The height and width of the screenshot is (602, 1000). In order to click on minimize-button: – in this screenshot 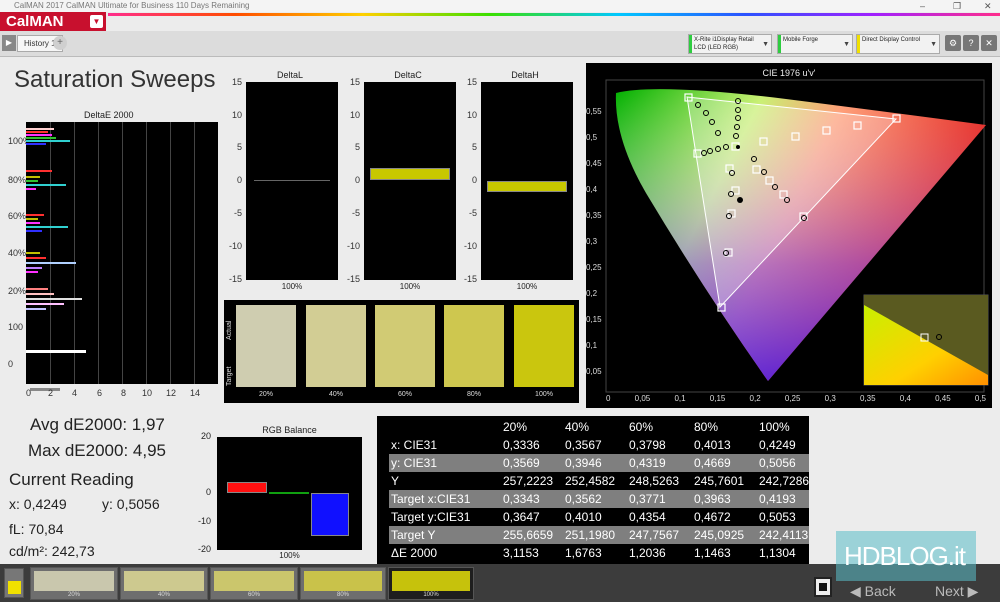, I will do `click(922, 6)`.